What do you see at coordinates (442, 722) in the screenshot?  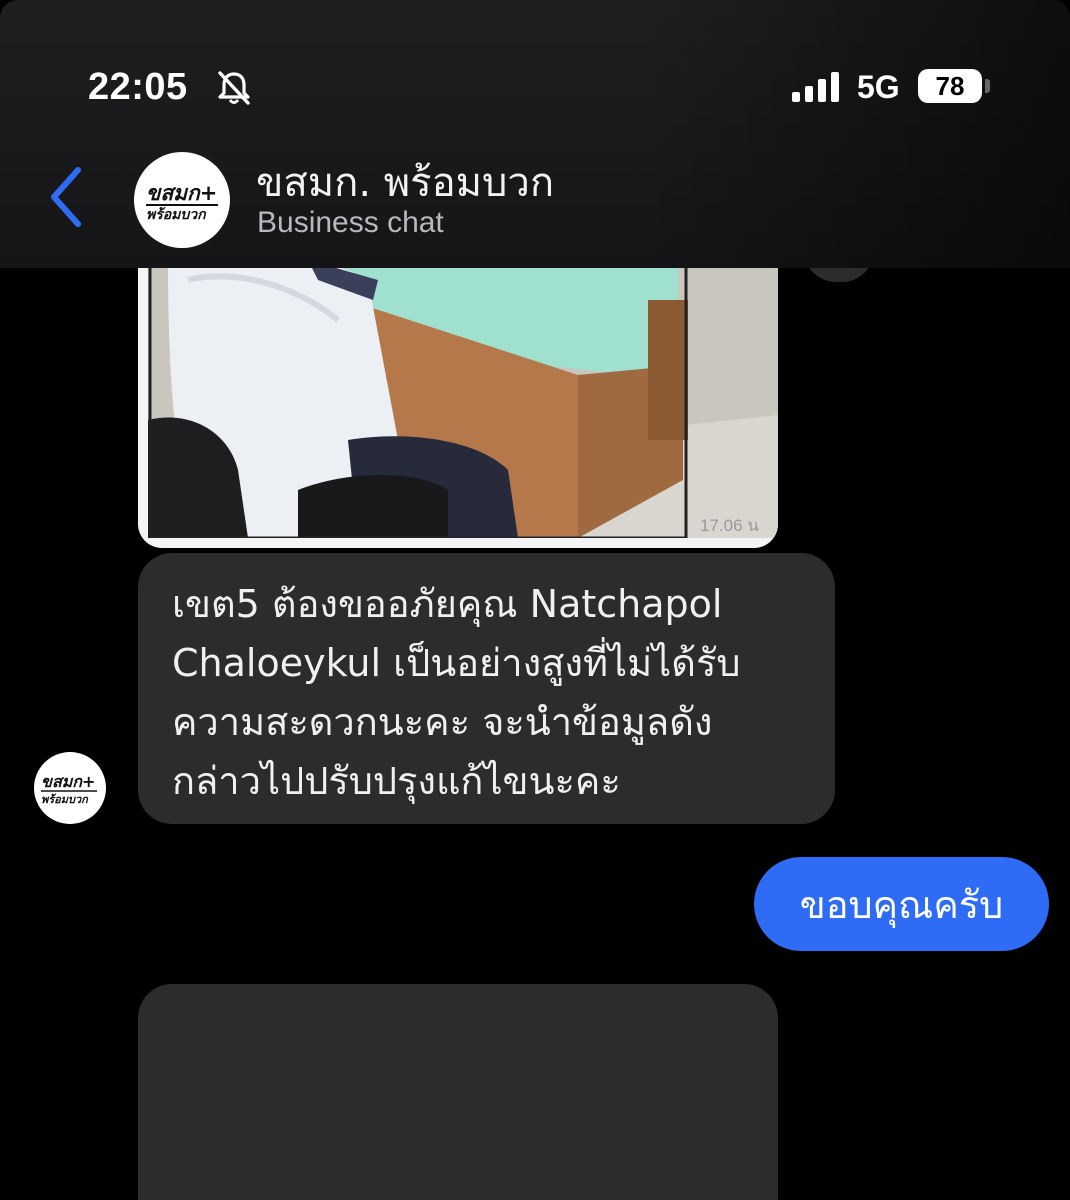 I see `message-line: ความสะดวกนะคะ จะนำข้อมูลดัง` at bounding box center [442, 722].